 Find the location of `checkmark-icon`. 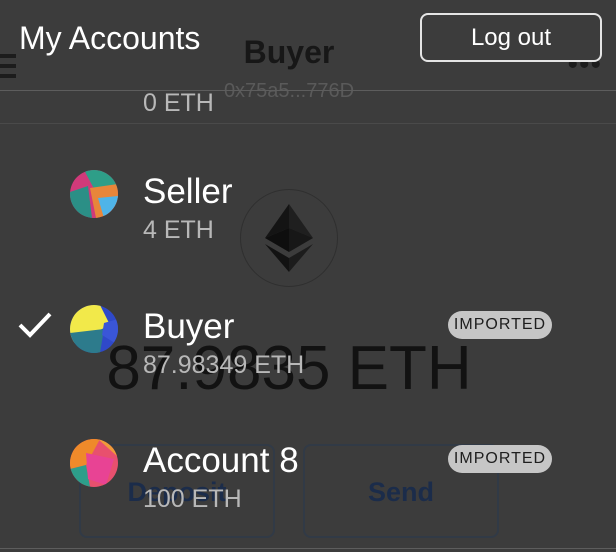

checkmark-icon is located at coordinates (35, 327).